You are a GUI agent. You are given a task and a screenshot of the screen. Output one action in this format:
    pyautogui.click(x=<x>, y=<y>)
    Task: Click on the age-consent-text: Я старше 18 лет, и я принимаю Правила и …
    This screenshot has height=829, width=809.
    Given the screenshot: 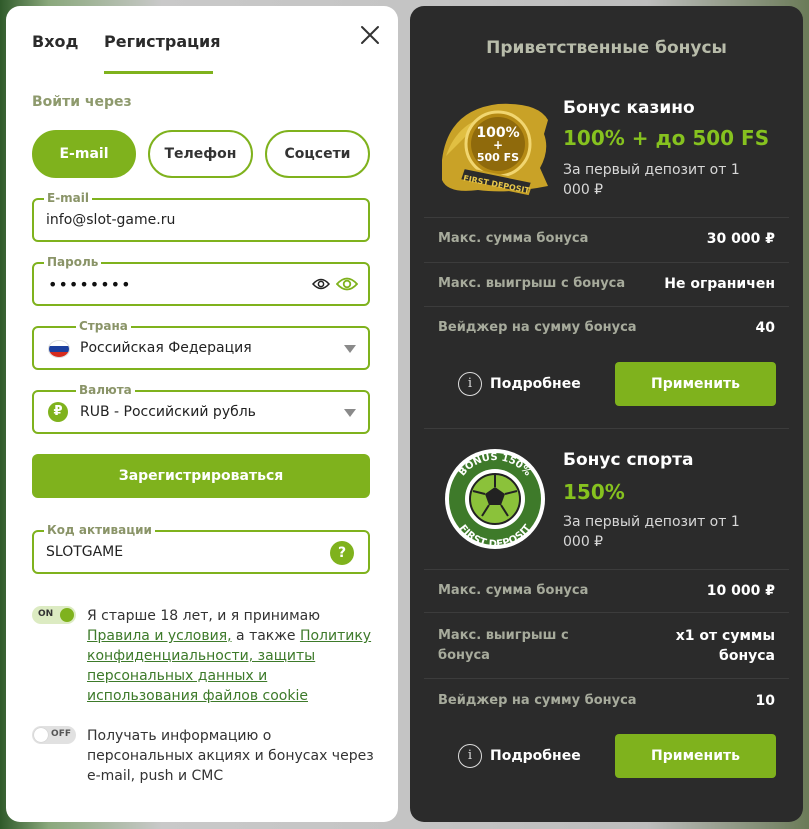 What is the action you would take?
    pyautogui.click(x=232, y=656)
    